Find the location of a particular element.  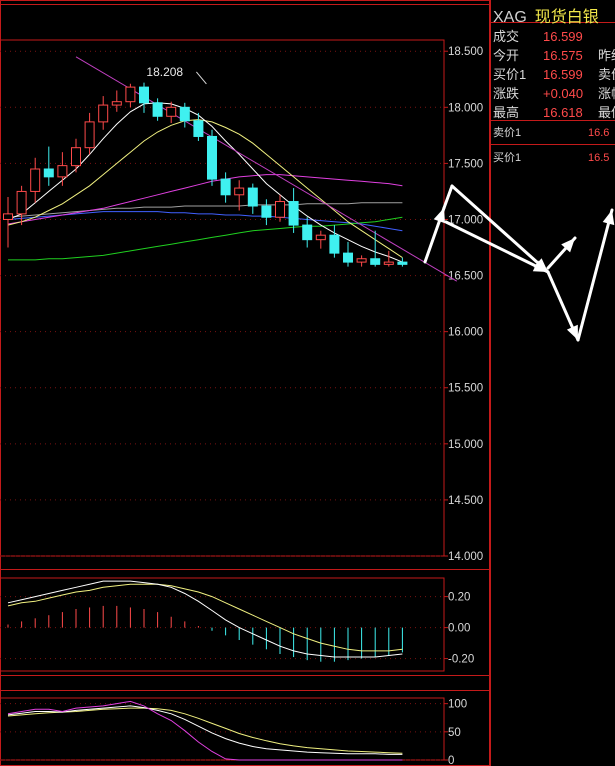

quote-label-2: 涨幅 is located at coordinates (606, 93).